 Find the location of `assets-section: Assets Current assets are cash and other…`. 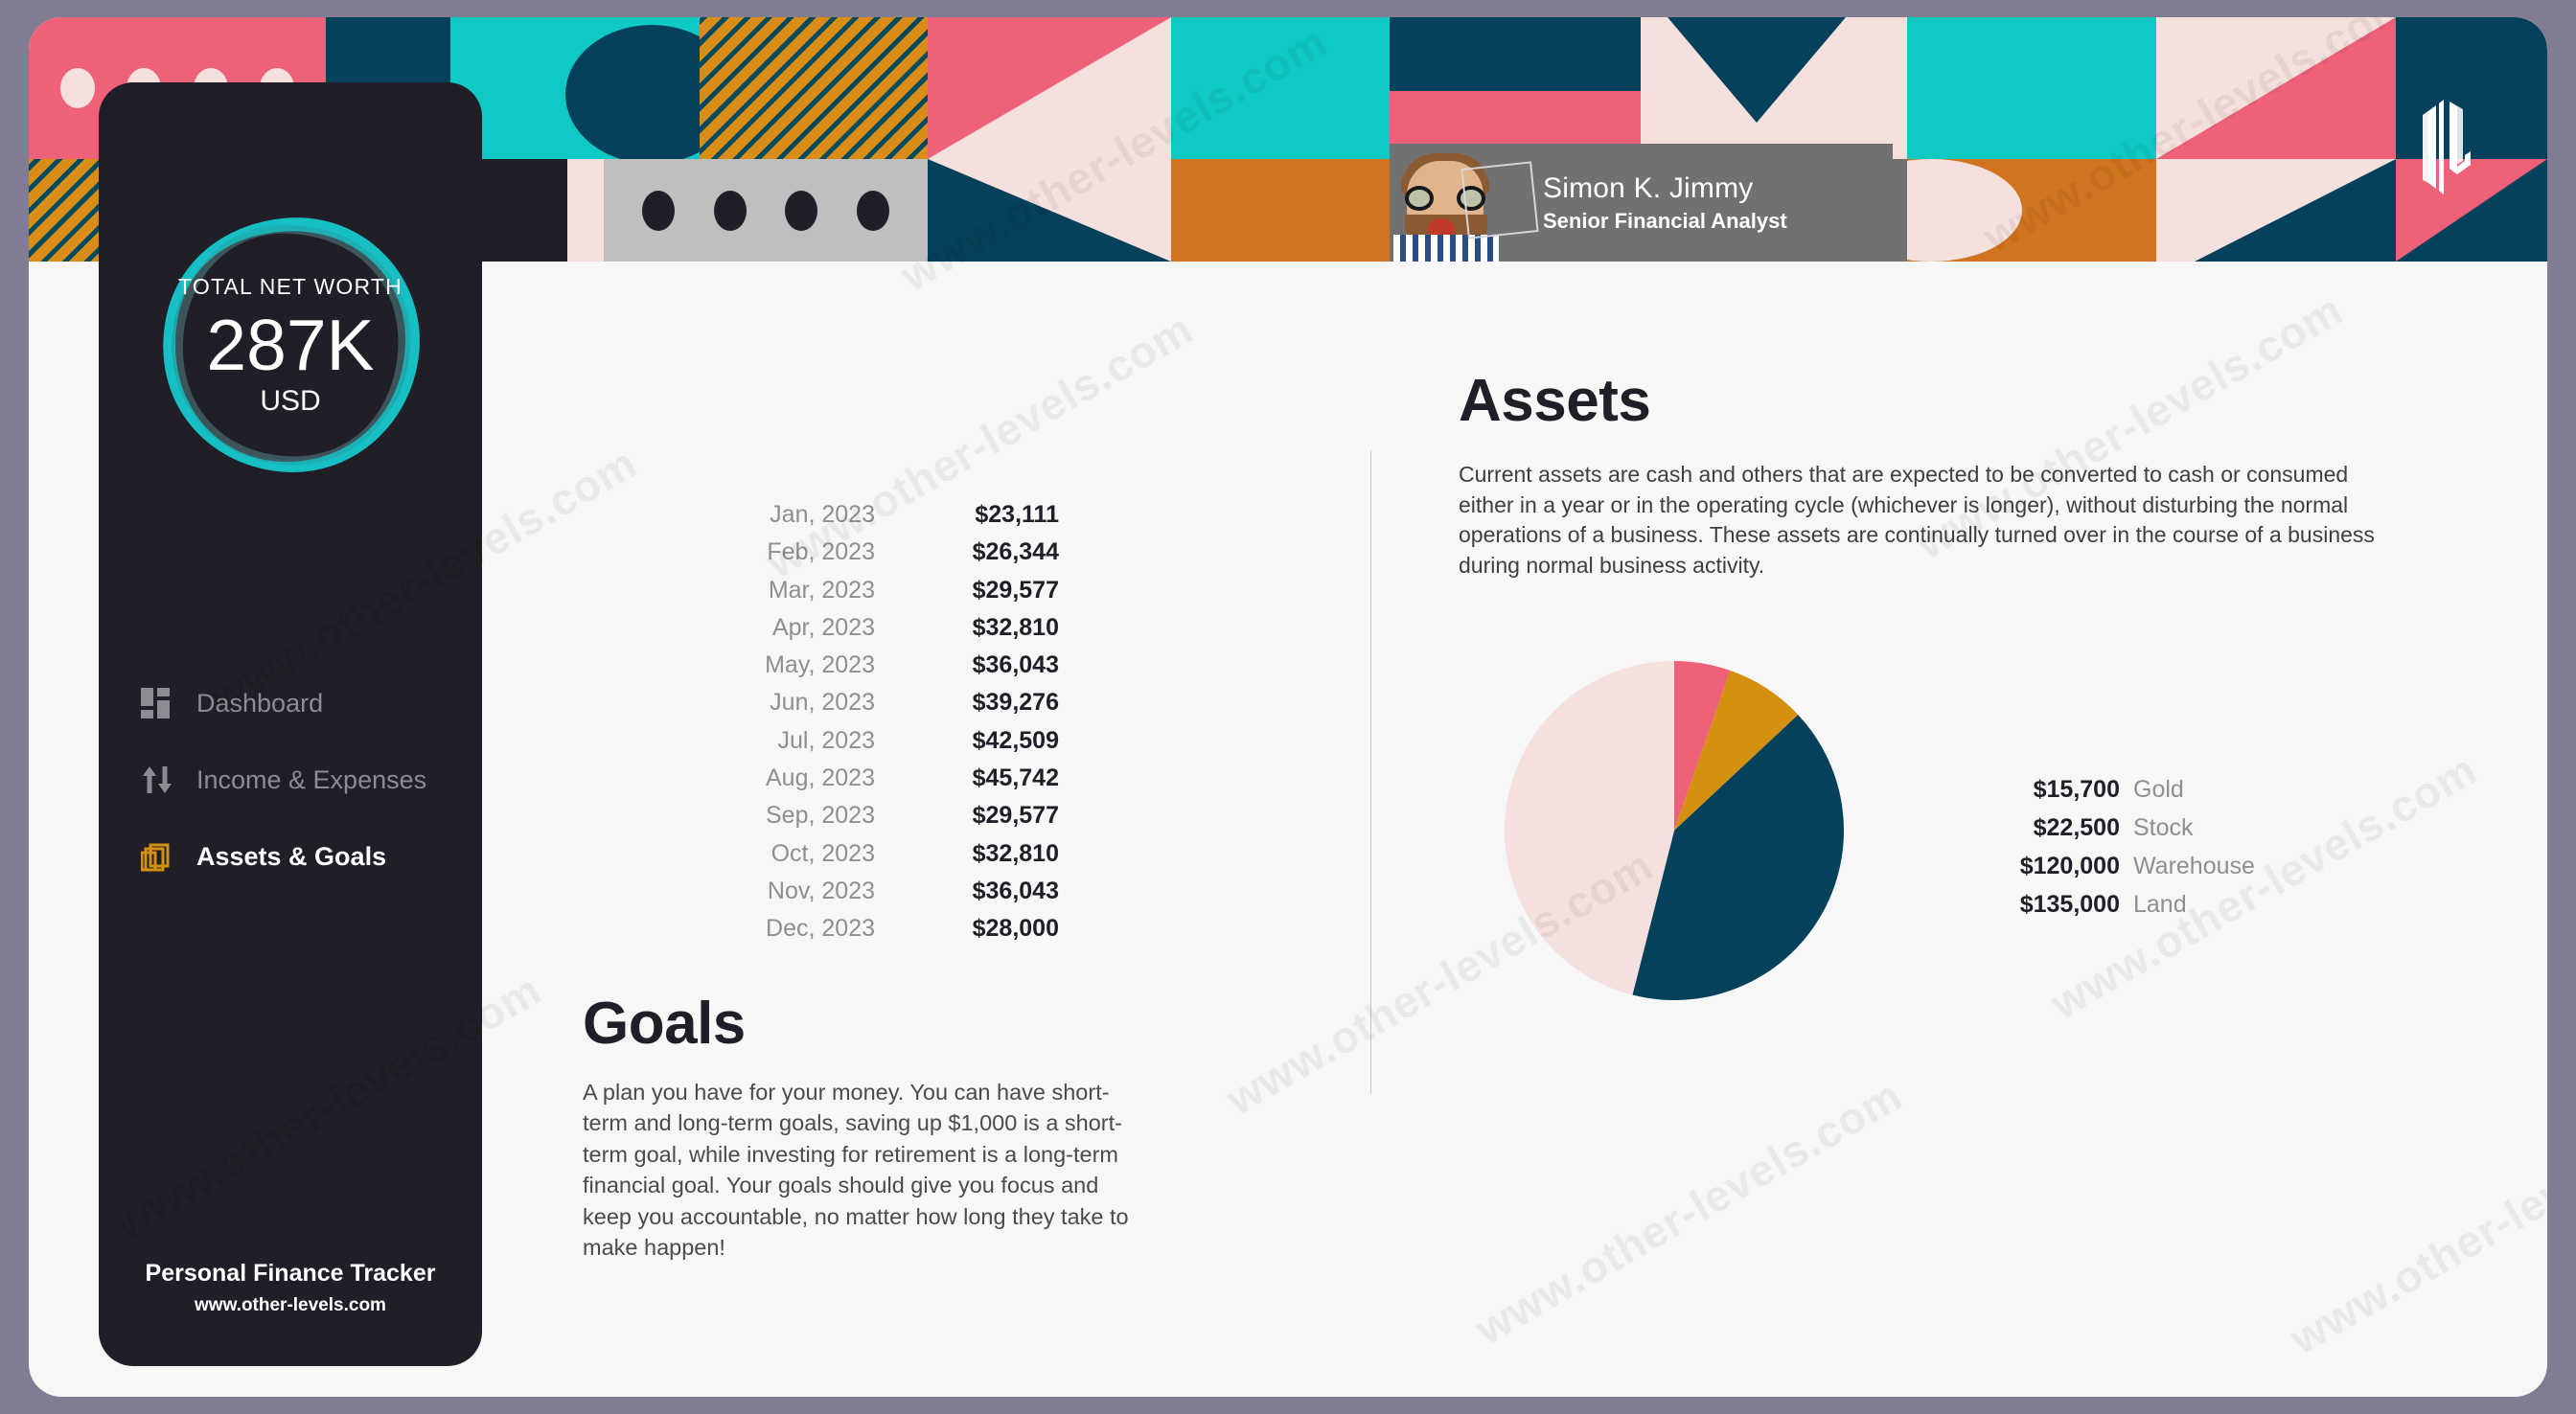

assets-section: Assets Current assets are cash and other… is located at coordinates (1938, 477).